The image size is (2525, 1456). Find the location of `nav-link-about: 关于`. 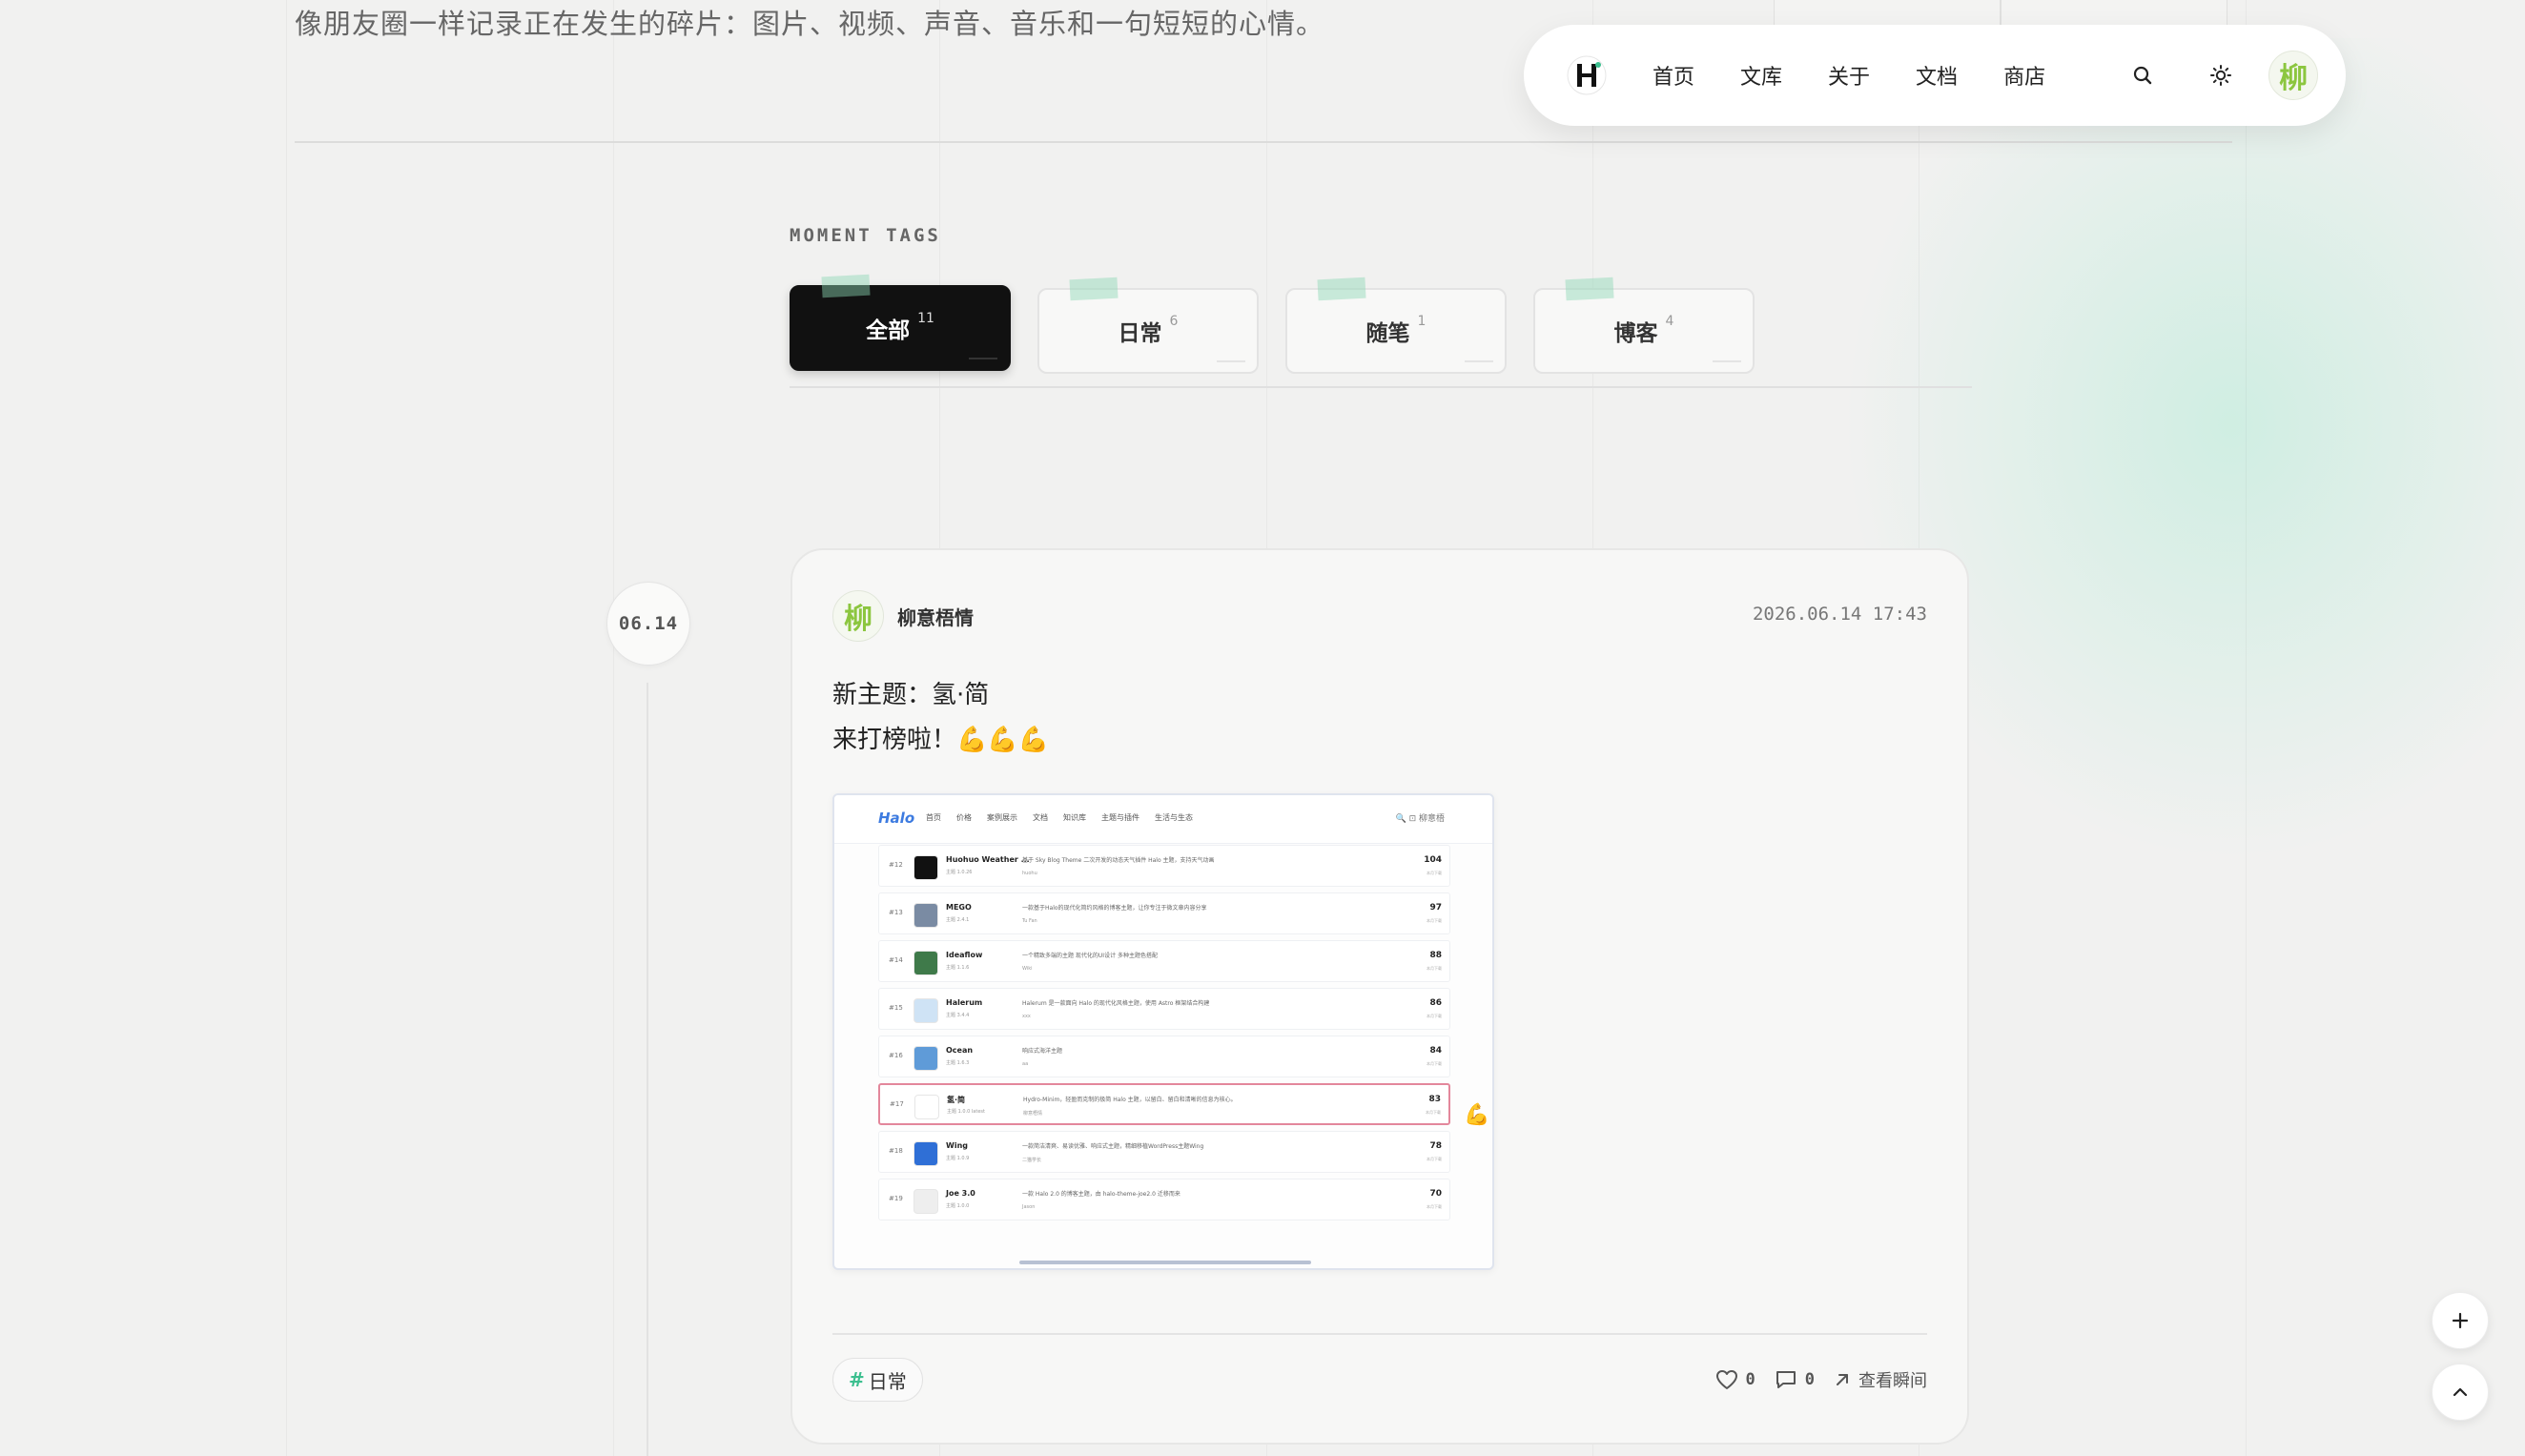

nav-link-about: 关于 is located at coordinates (1849, 75).